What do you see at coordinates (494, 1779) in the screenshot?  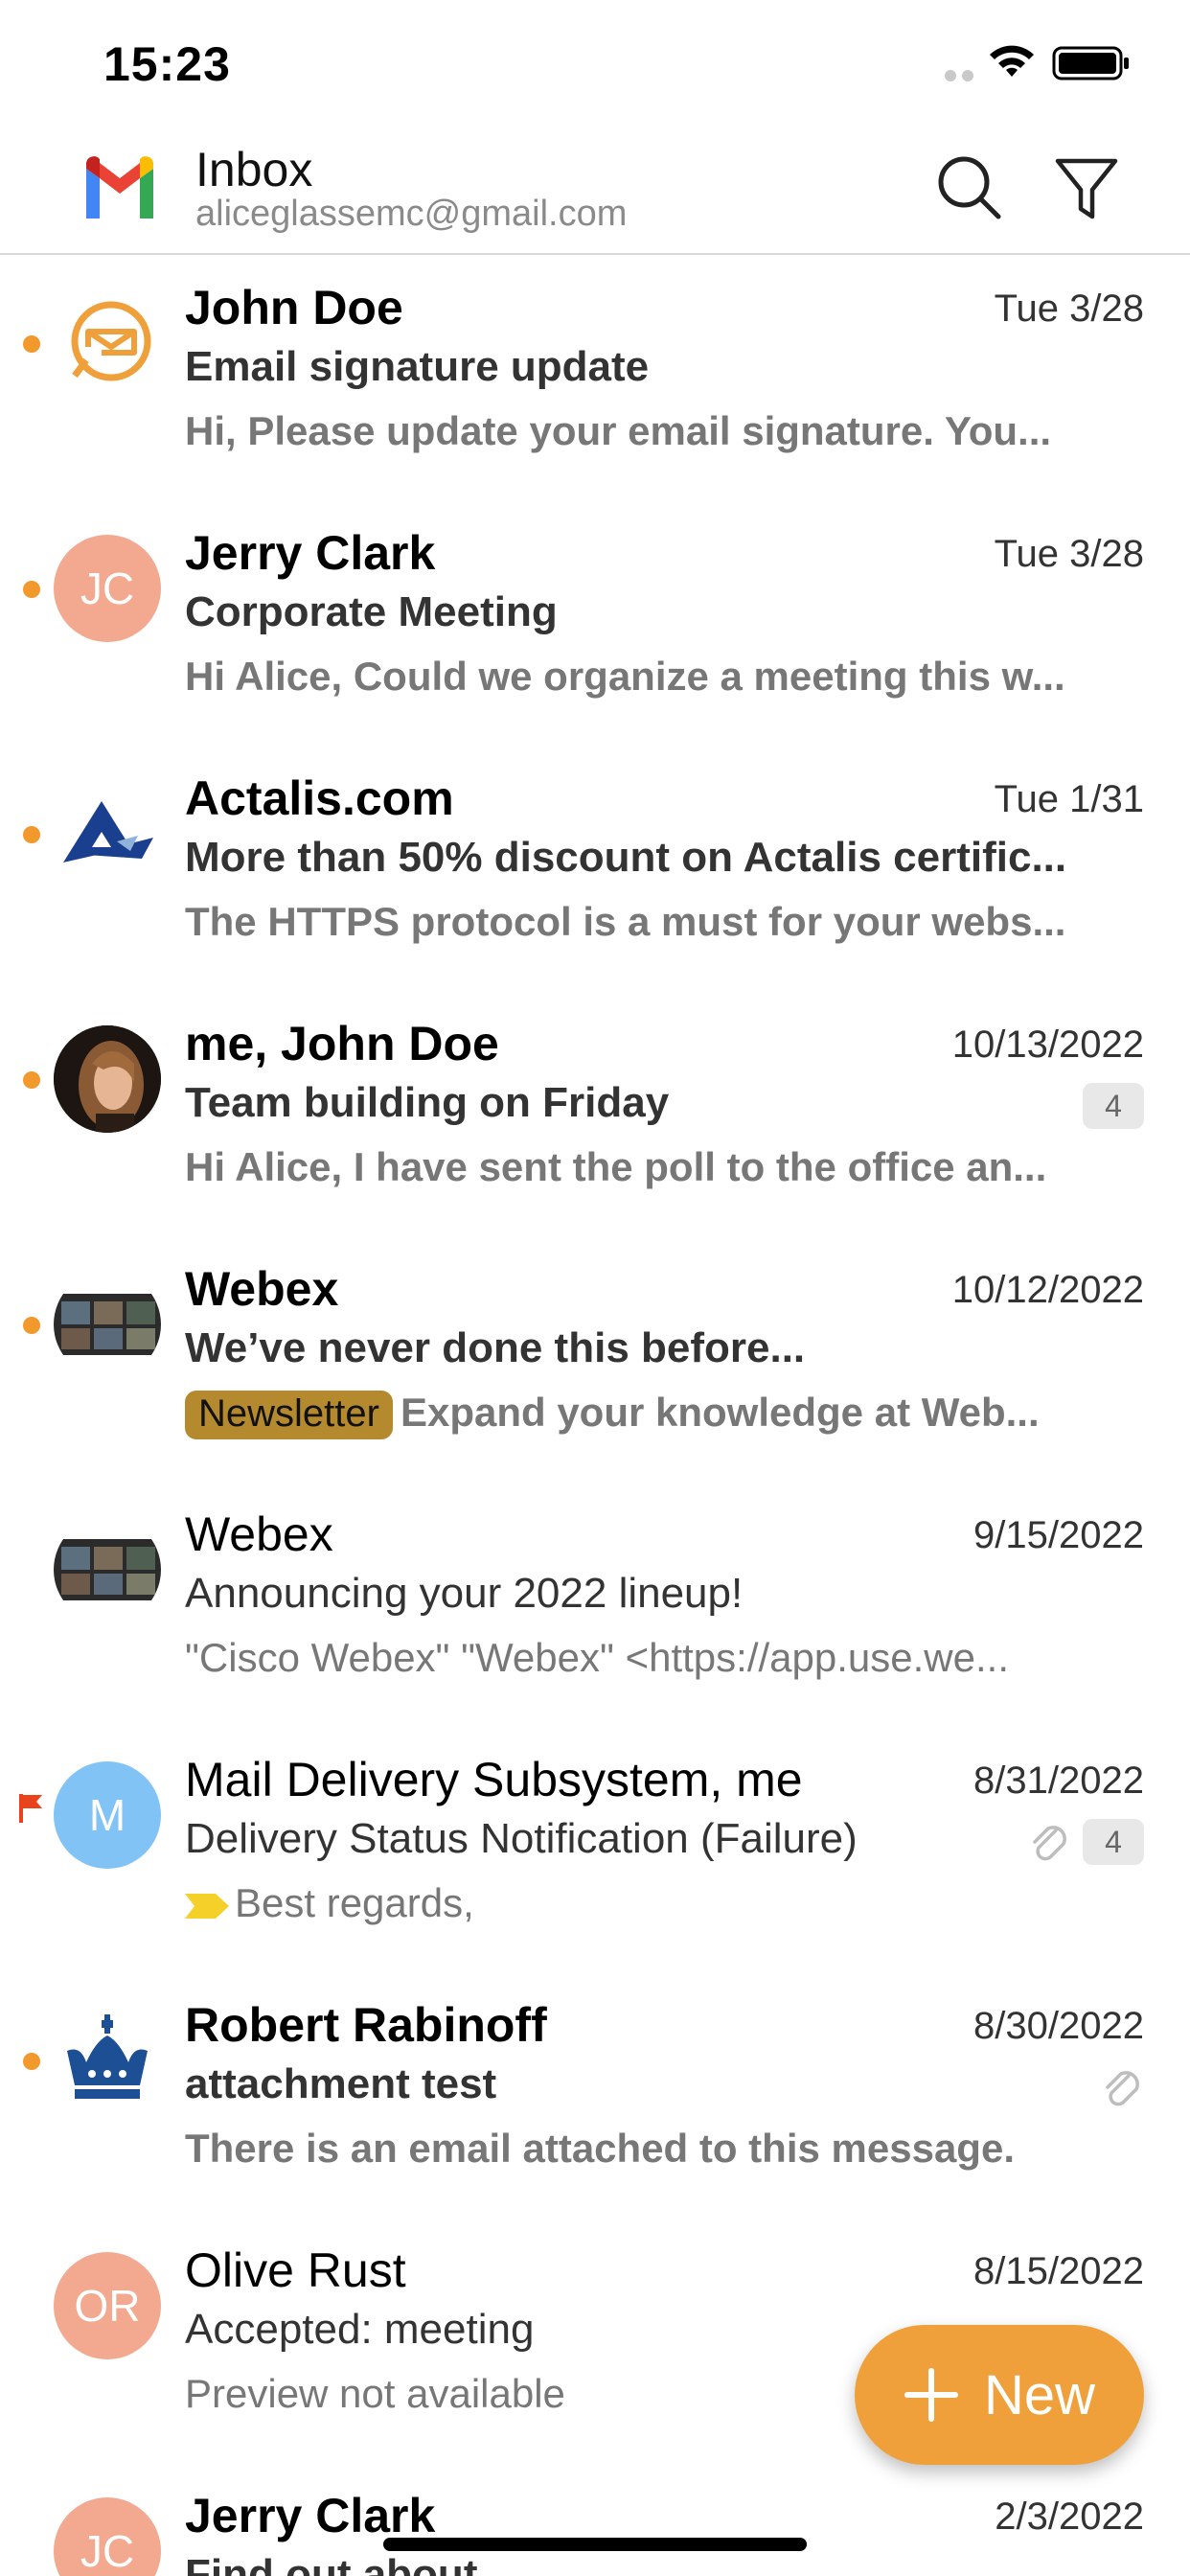 I see `email-sender: Mail Delivery Subsystem, me` at bounding box center [494, 1779].